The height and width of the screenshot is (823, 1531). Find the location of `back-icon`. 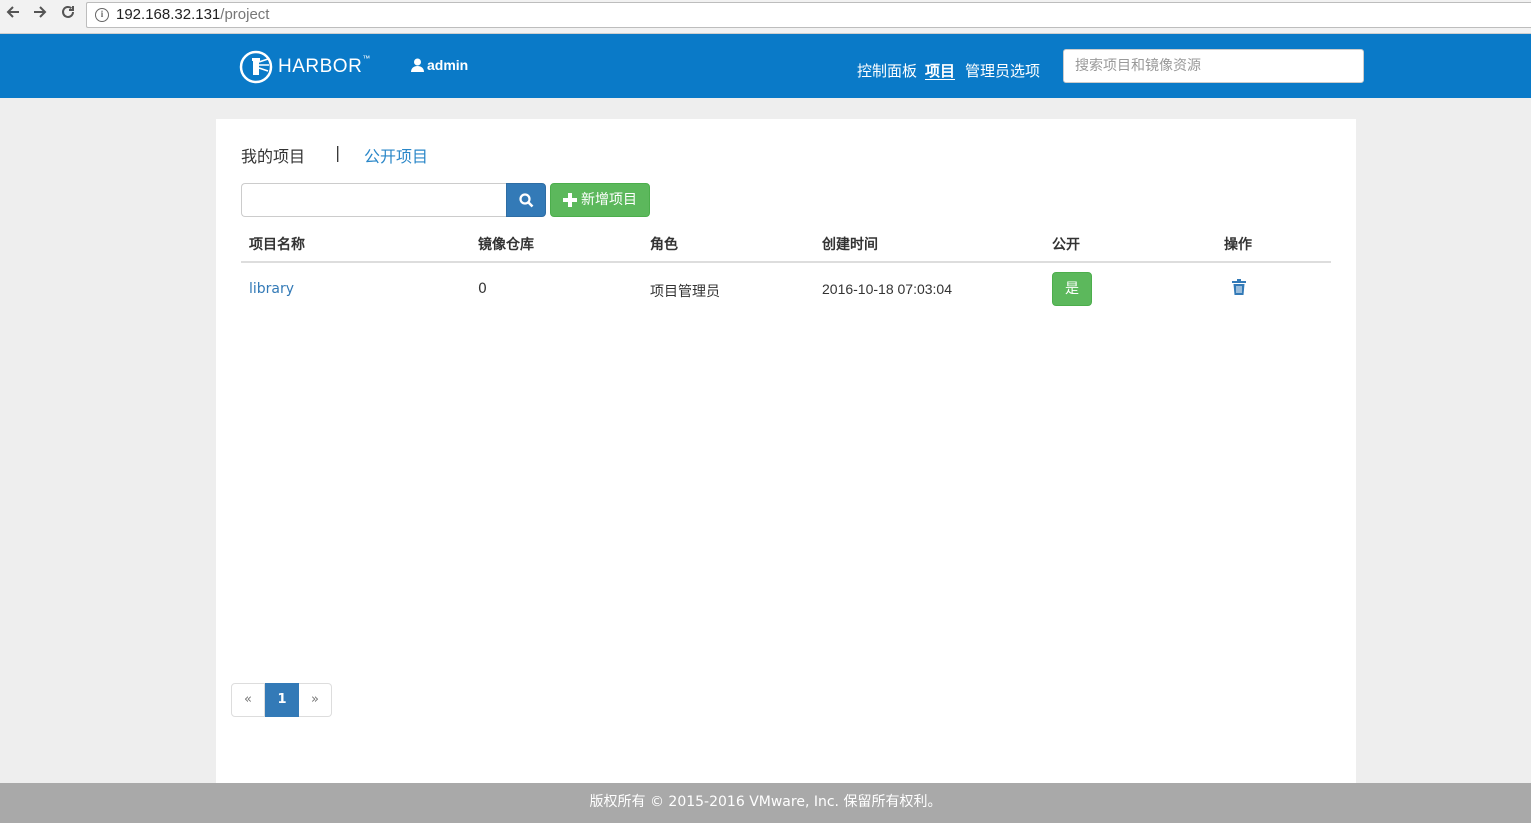

back-icon is located at coordinates (13, 15).